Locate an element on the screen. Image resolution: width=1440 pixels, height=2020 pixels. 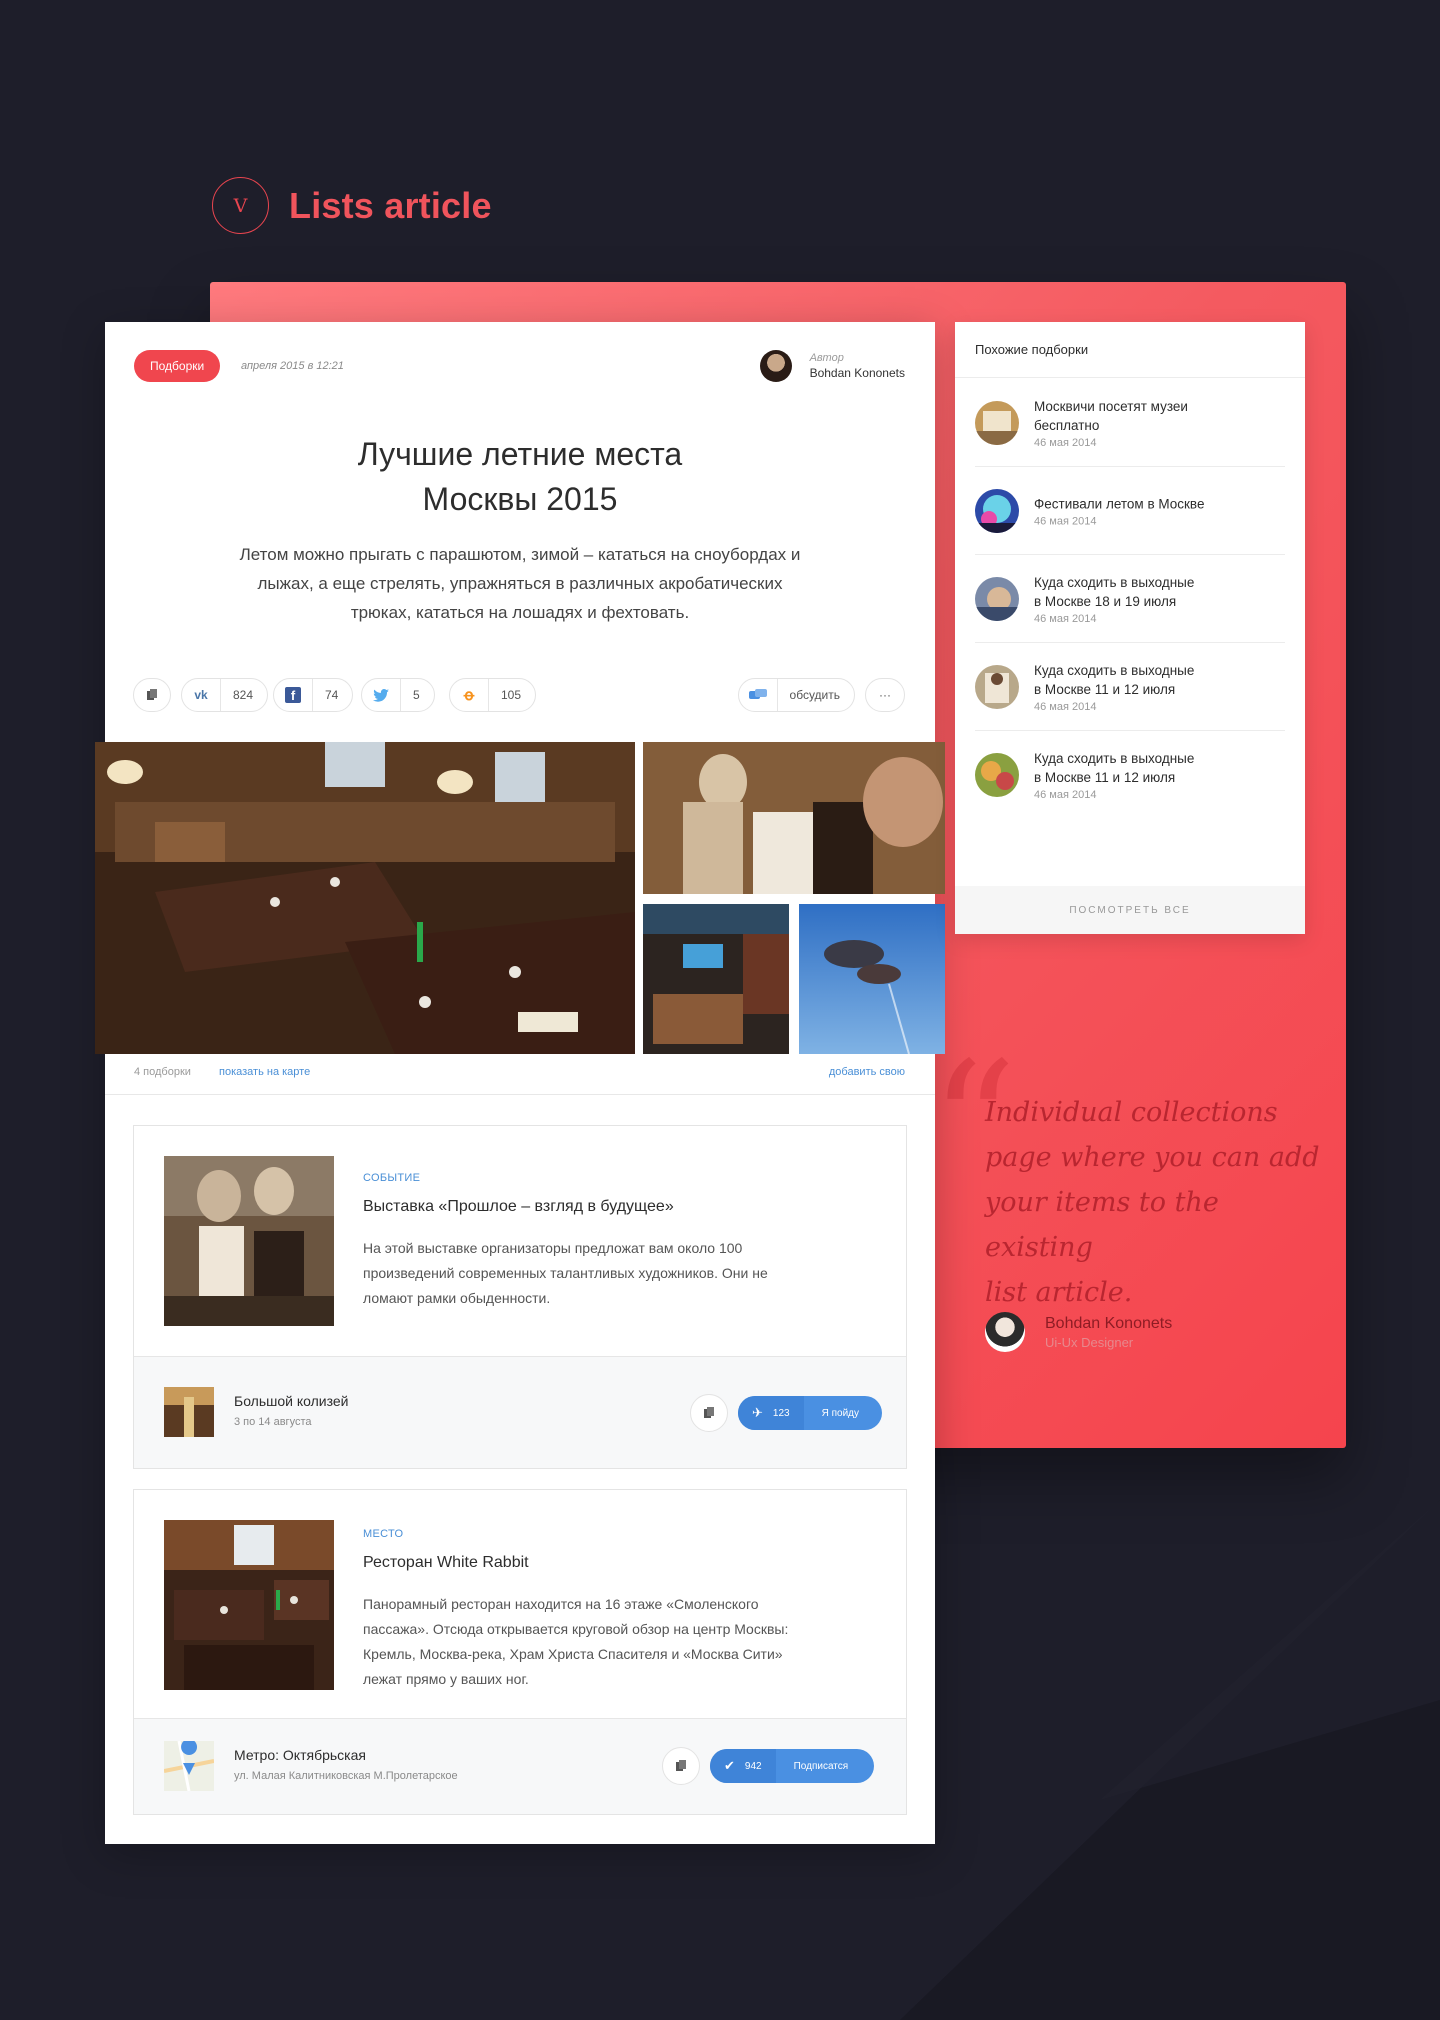
sidebar-item-title: Москвичи посетят музеи бесплатно is located at coordinates (1111, 415).